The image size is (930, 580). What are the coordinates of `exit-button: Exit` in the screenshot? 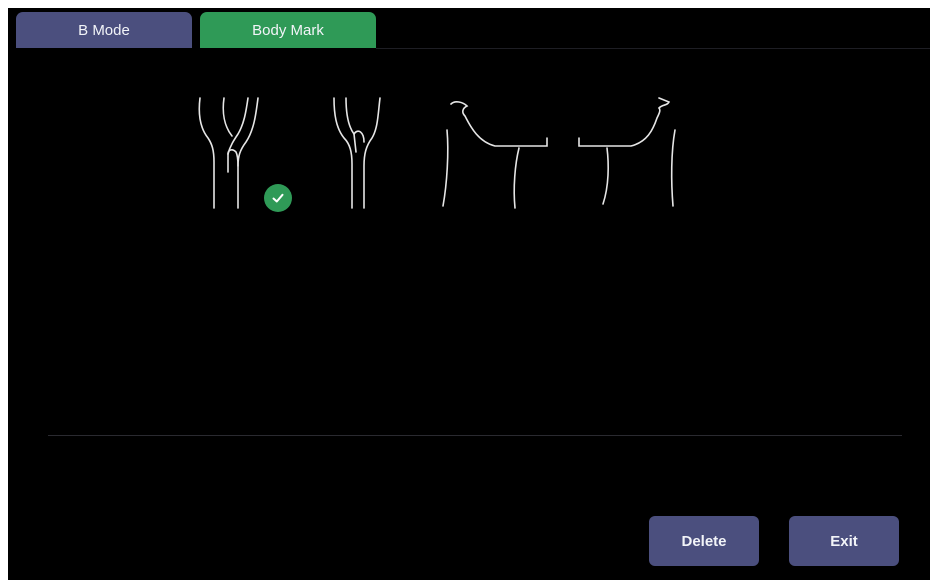 It's located at (844, 541).